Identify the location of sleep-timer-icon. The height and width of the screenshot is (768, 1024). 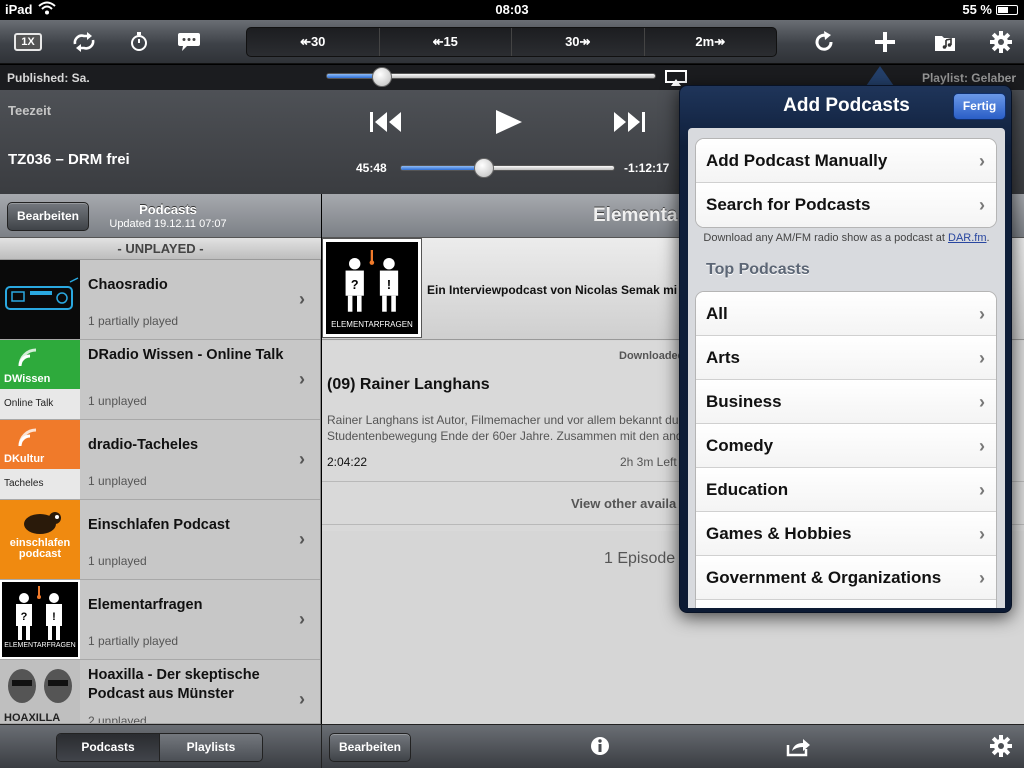
(139, 42).